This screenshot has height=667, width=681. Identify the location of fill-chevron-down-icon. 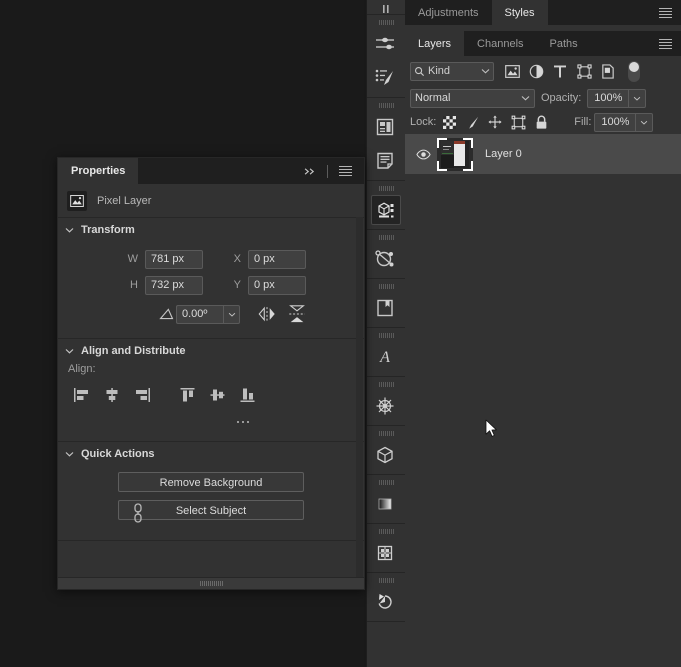
(643, 122).